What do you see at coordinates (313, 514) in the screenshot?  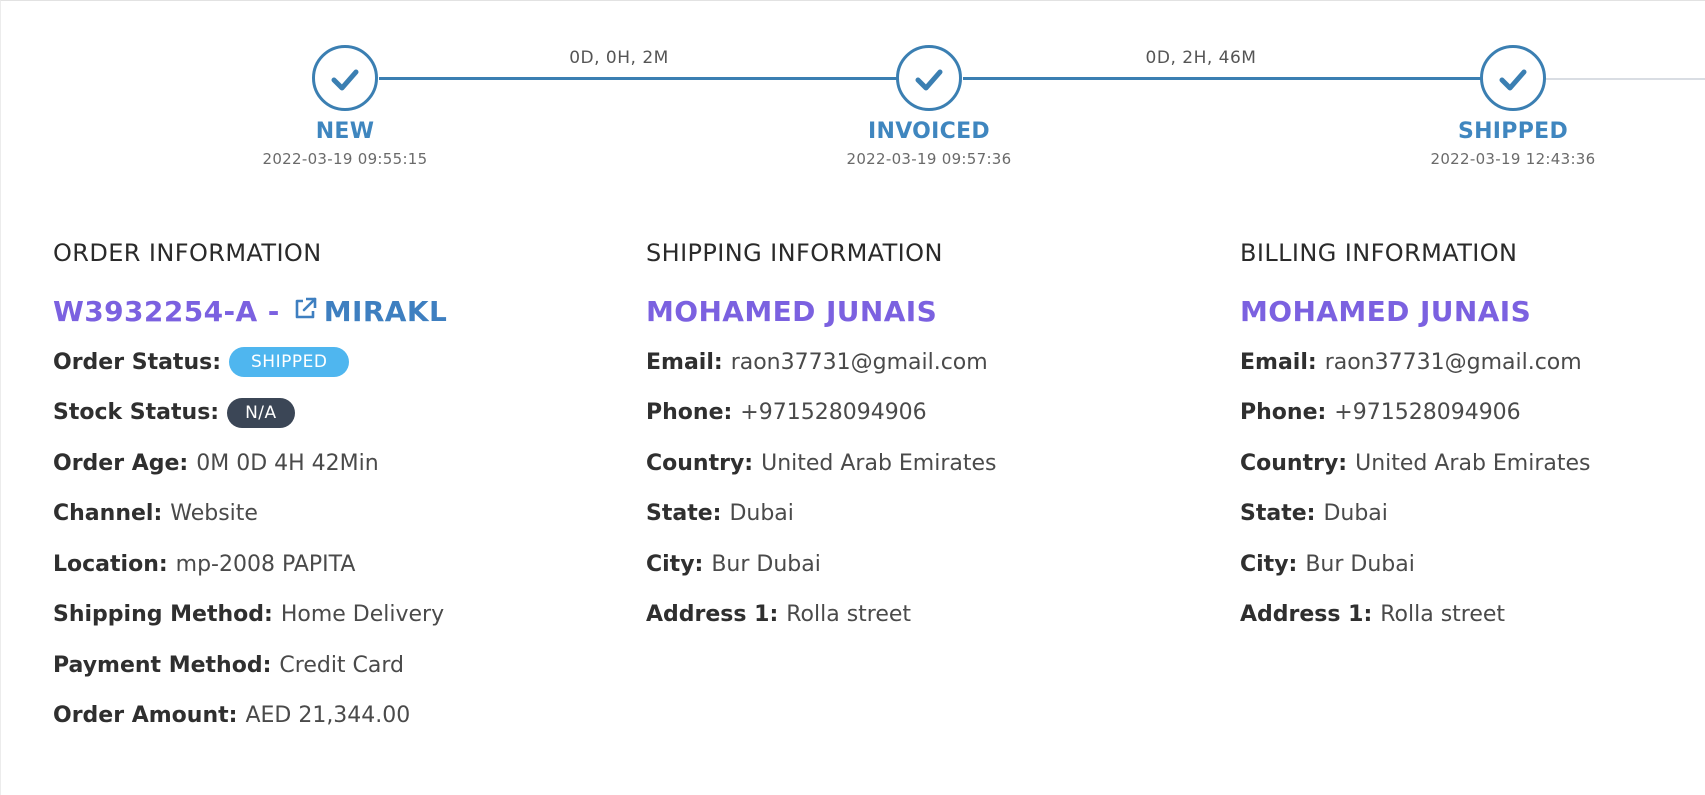 I see `channel-row: Channel: Website` at bounding box center [313, 514].